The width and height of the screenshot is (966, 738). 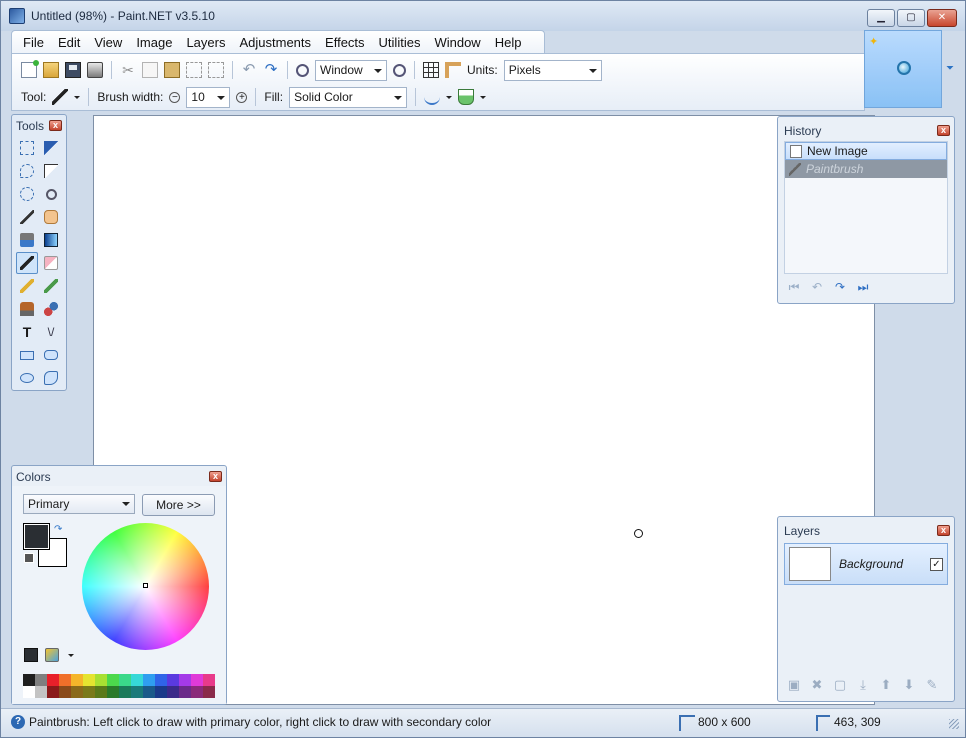 What do you see at coordinates (275, 42) in the screenshot?
I see `menu-adjustments: Adjustments` at bounding box center [275, 42].